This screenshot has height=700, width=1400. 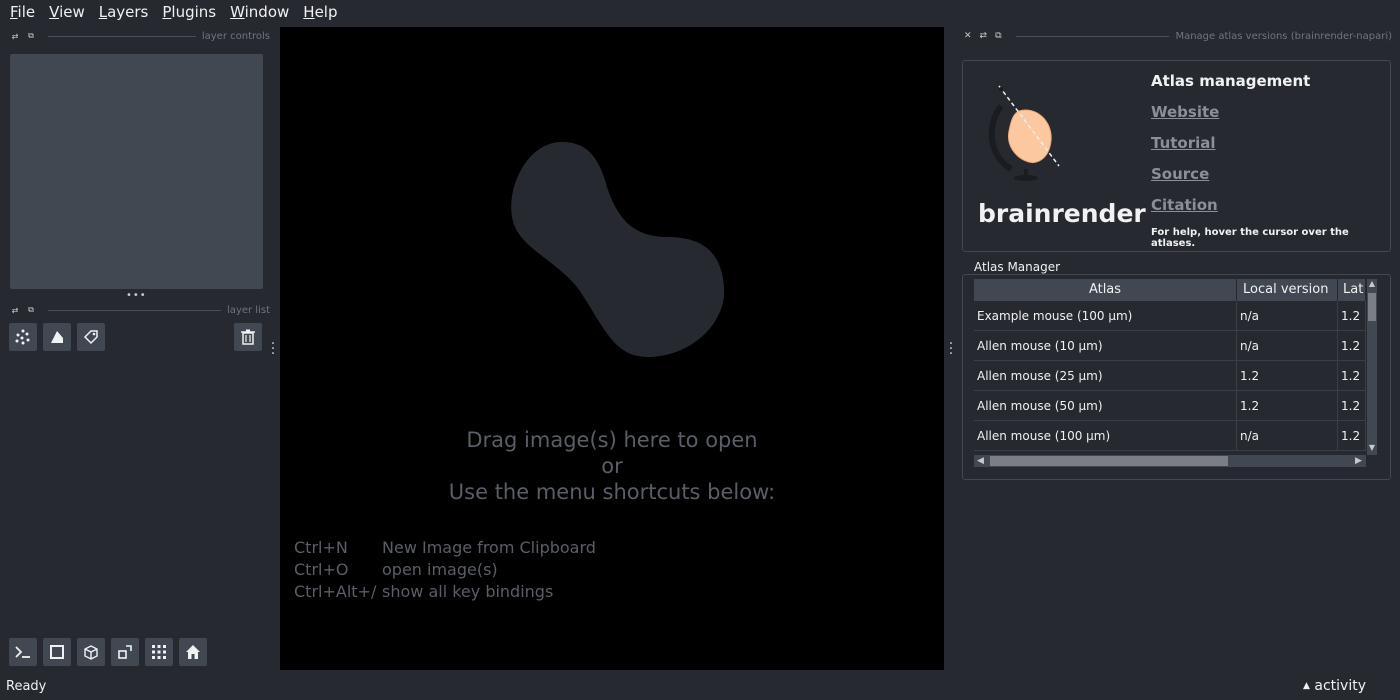 I want to click on console-button, so click(x=23, y=652).